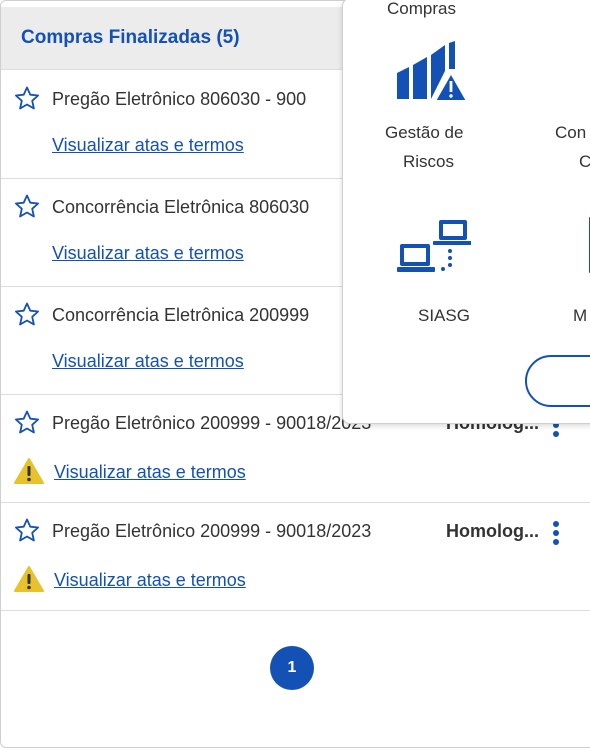  What do you see at coordinates (421, 9) in the screenshot?
I see `menu-top-label: Compras` at bounding box center [421, 9].